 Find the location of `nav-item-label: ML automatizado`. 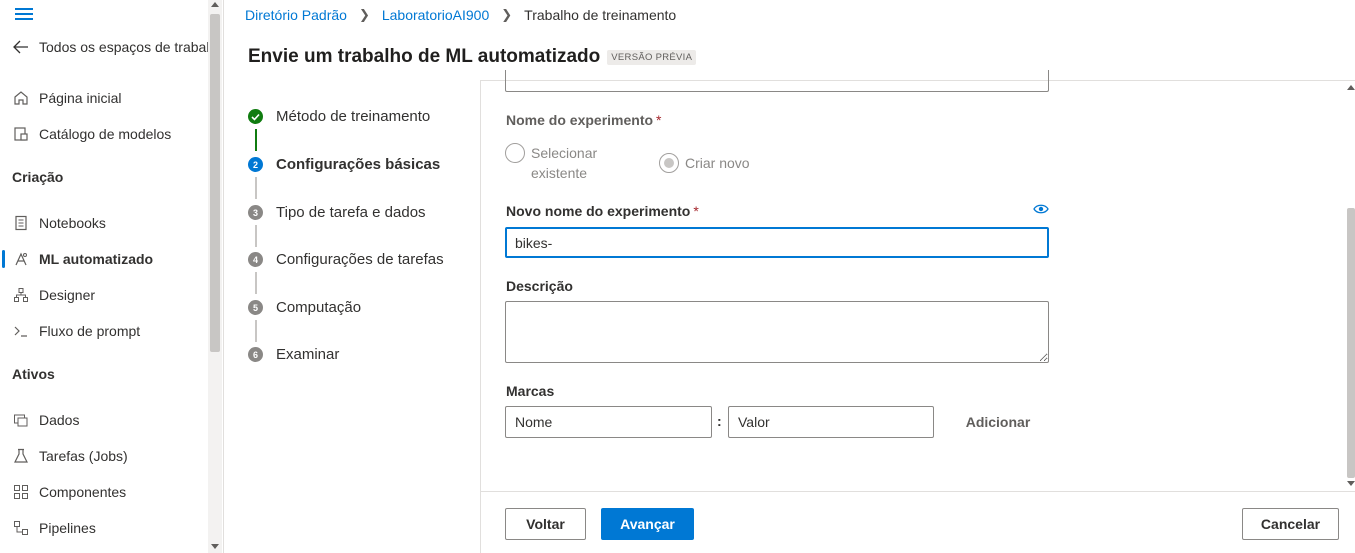

nav-item-label: ML automatizado is located at coordinates (96, 259).